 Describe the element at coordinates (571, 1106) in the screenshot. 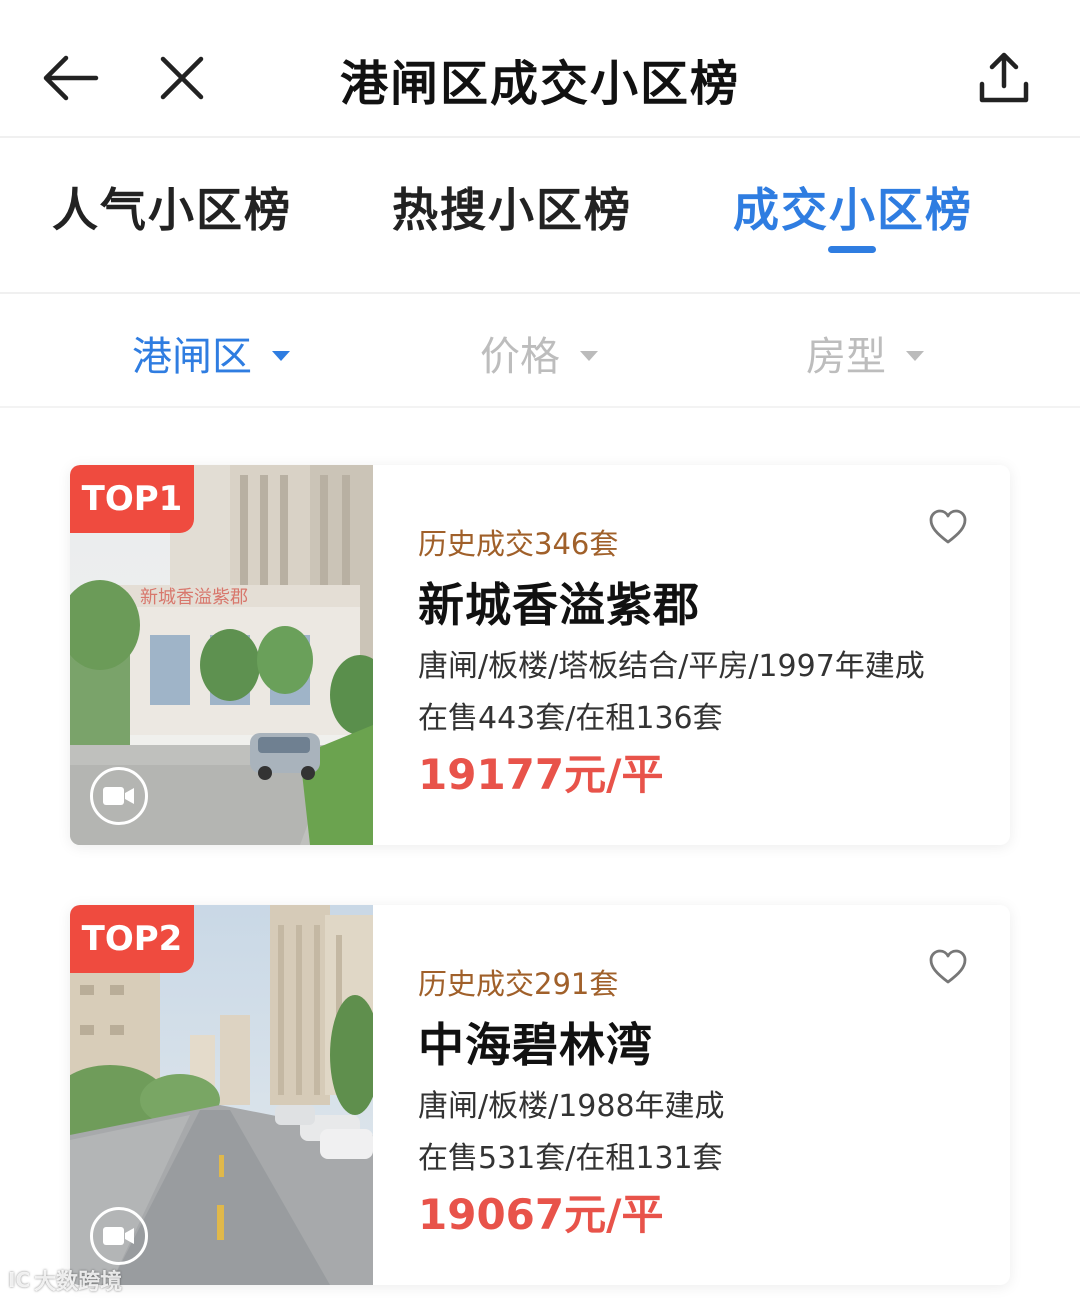

I see `community-attributes: 唐闸/板楼/1988年建成` at that location.